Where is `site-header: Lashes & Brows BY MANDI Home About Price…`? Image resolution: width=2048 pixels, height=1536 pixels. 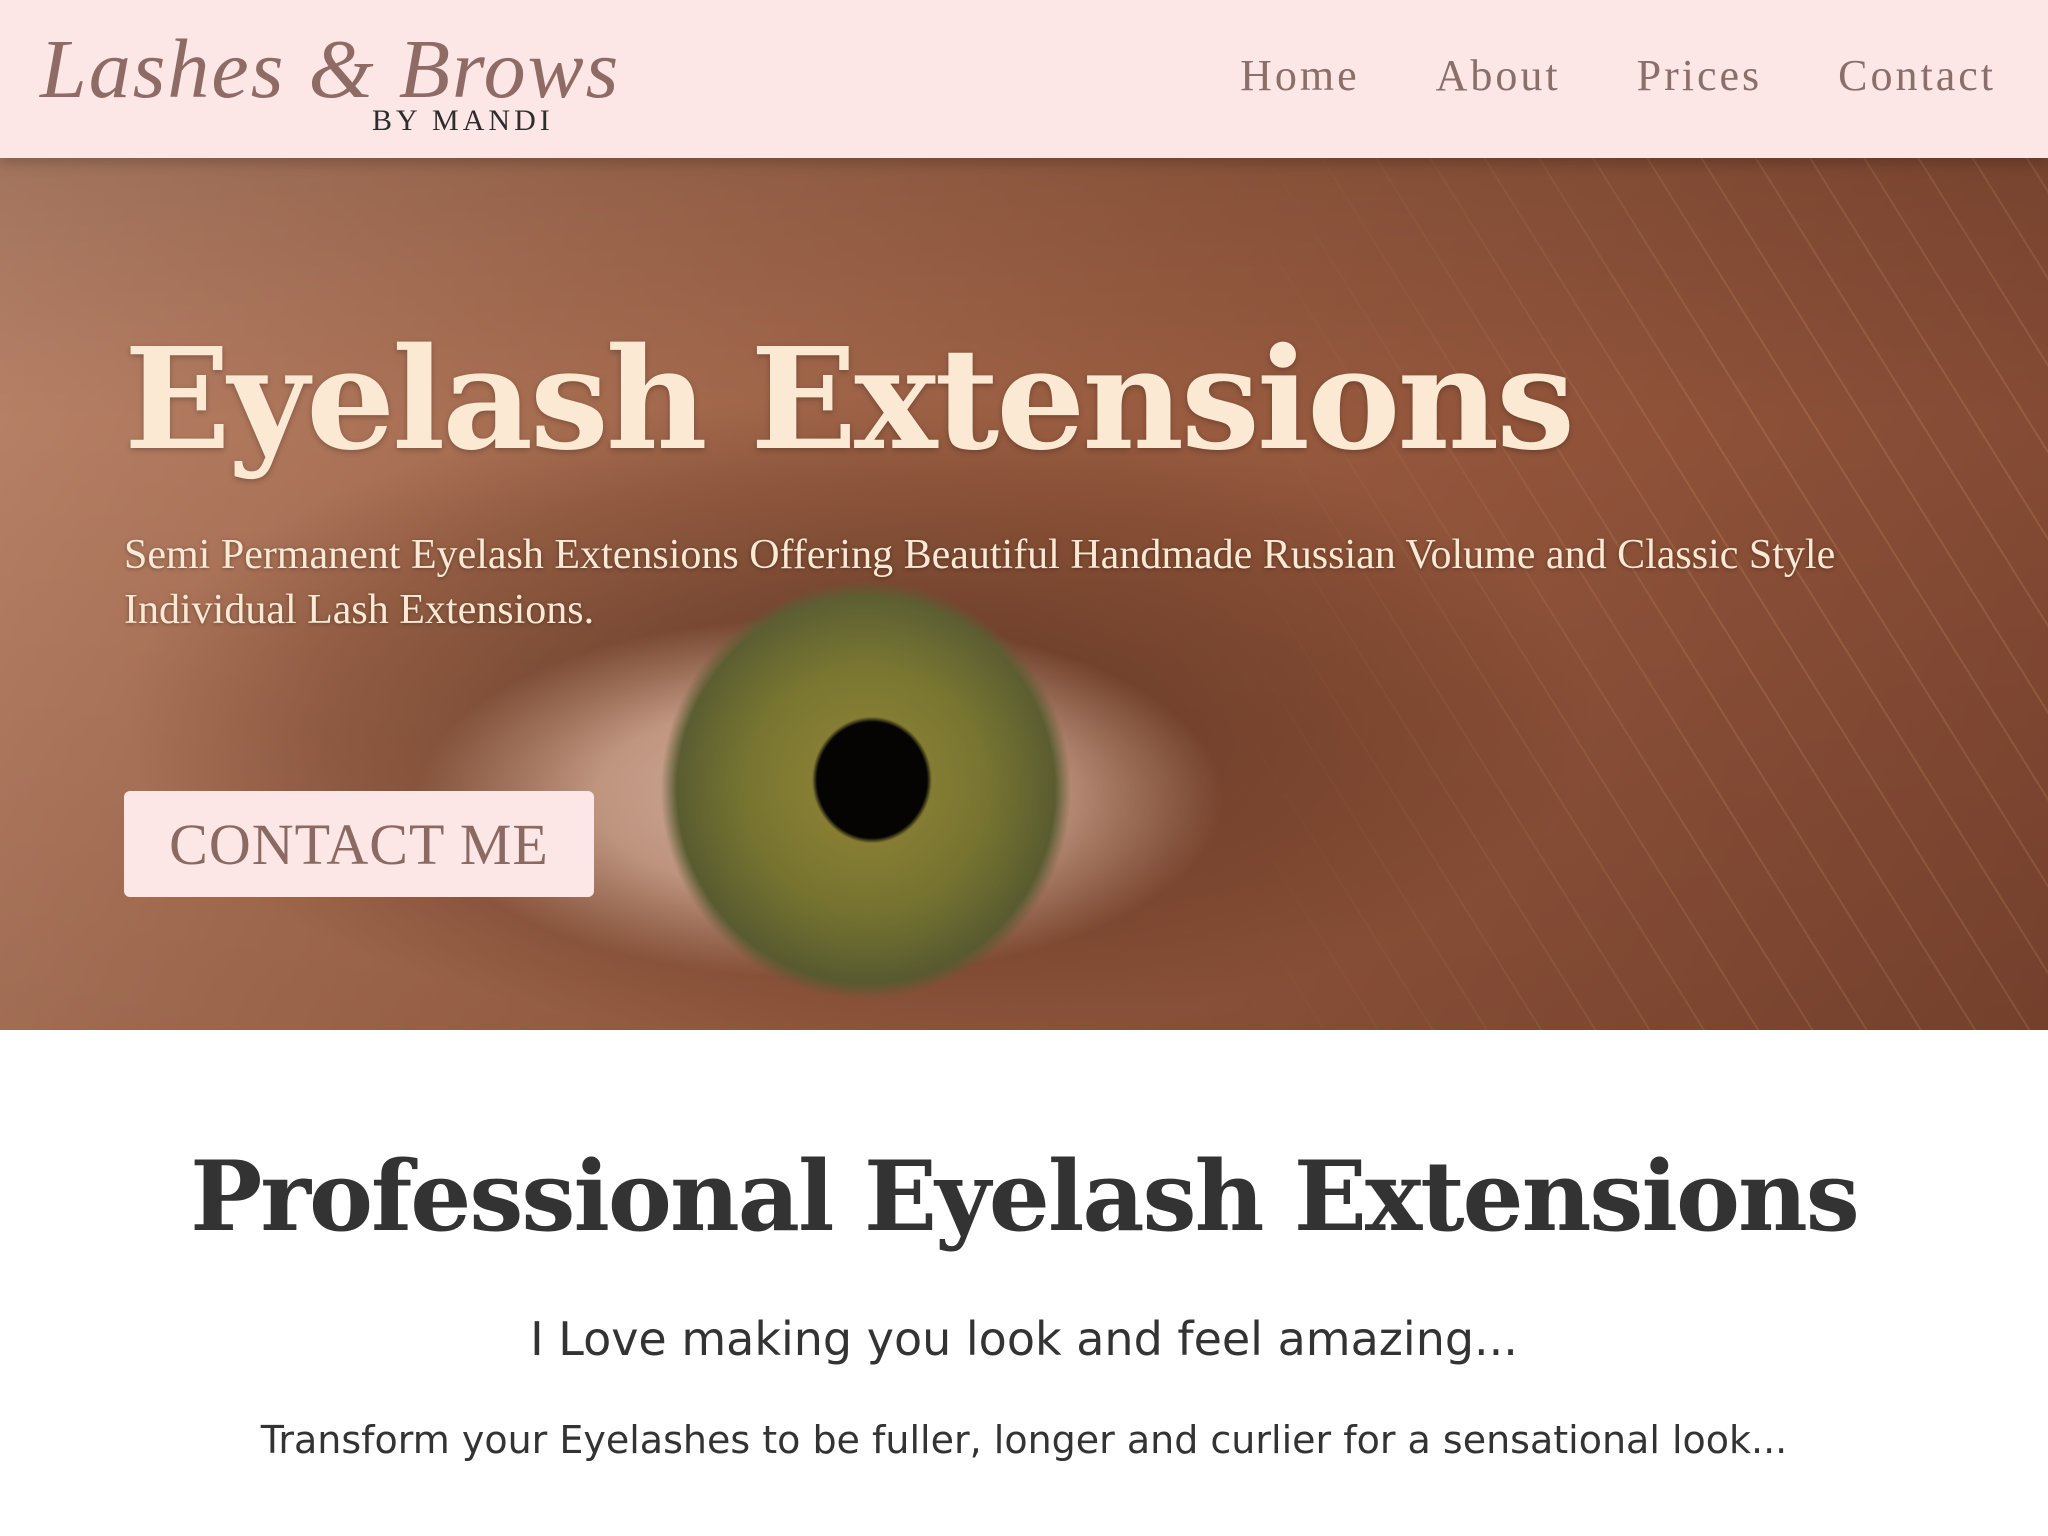
site-header: Lashes & Brows BY MANDI Home About Price… is located at coordinates (1024, 79).